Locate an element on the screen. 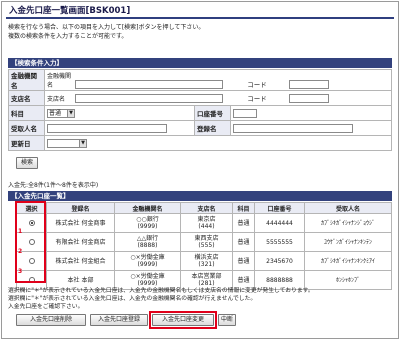 The width and height of the screenshot is (400, 340). row-registered-name: 有限会社 何金商店 is located at coordinates (80, 242).